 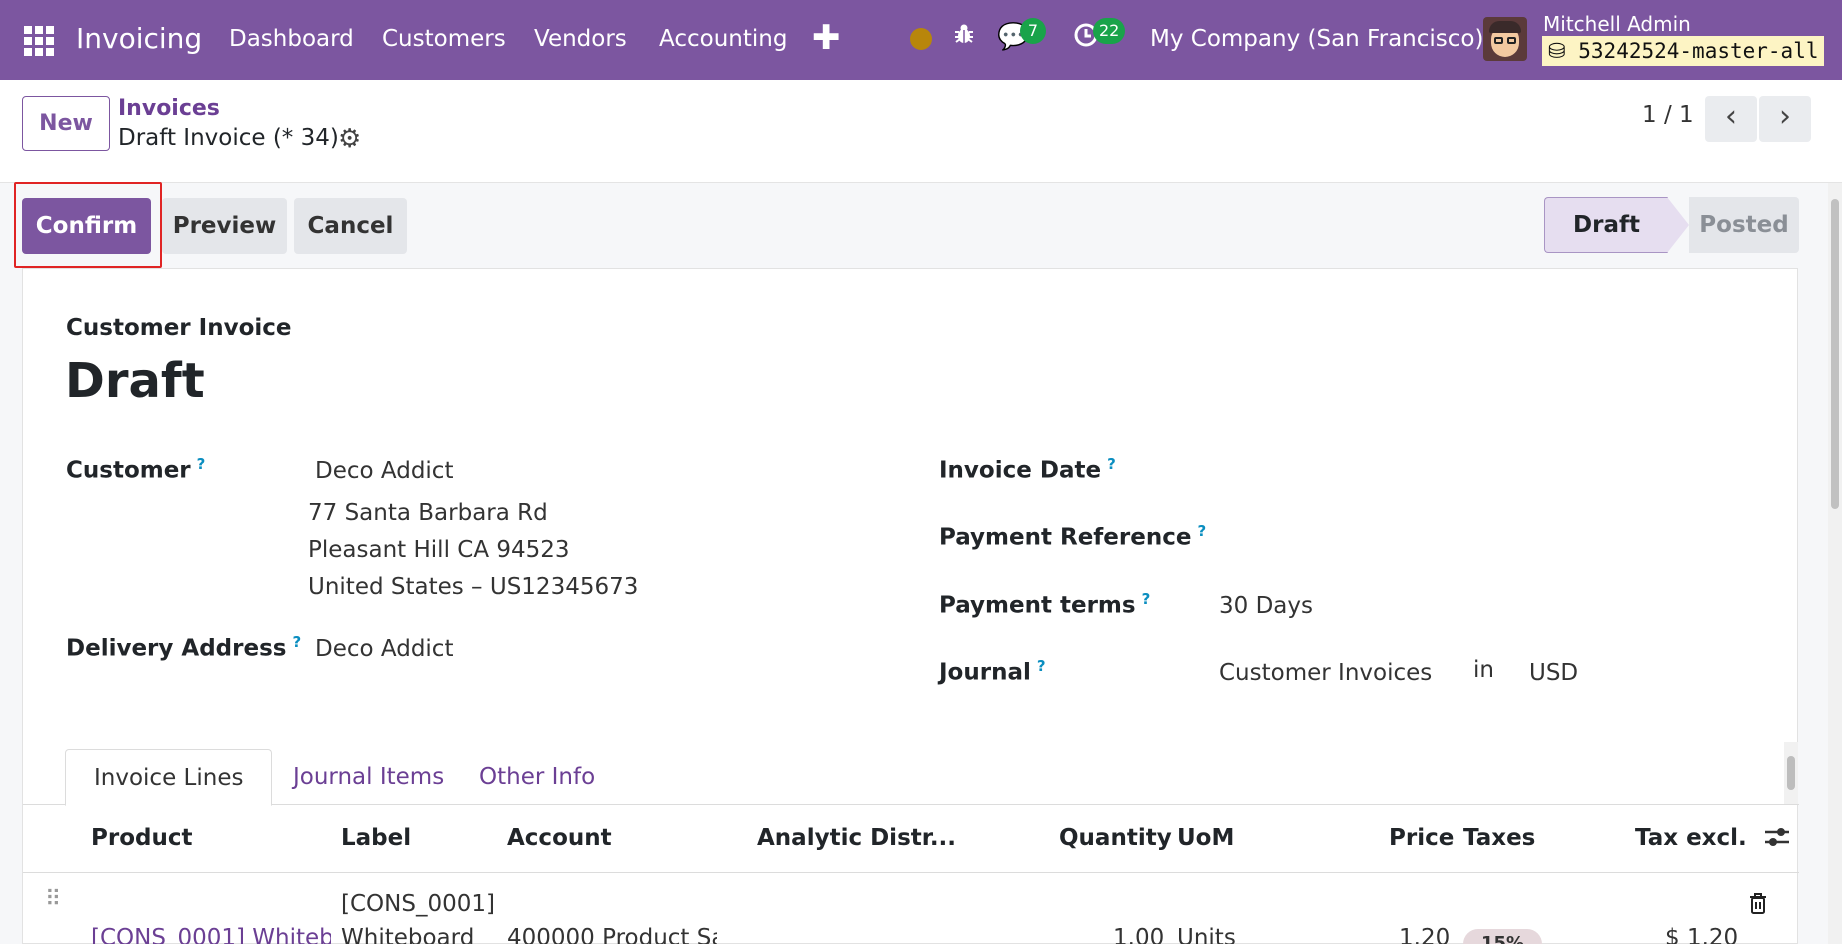 What do you see at coordinates (1421, 838) in the screenshot?
I see `column-price: Price` at bounding box center [1421, 838].